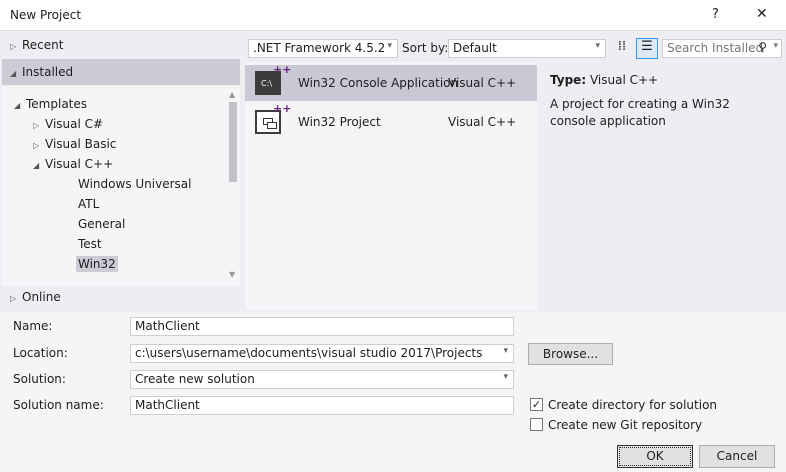  Describe the element at coordinates (655, 456) in the screenshot. I see `ok-button: OK` at that location.